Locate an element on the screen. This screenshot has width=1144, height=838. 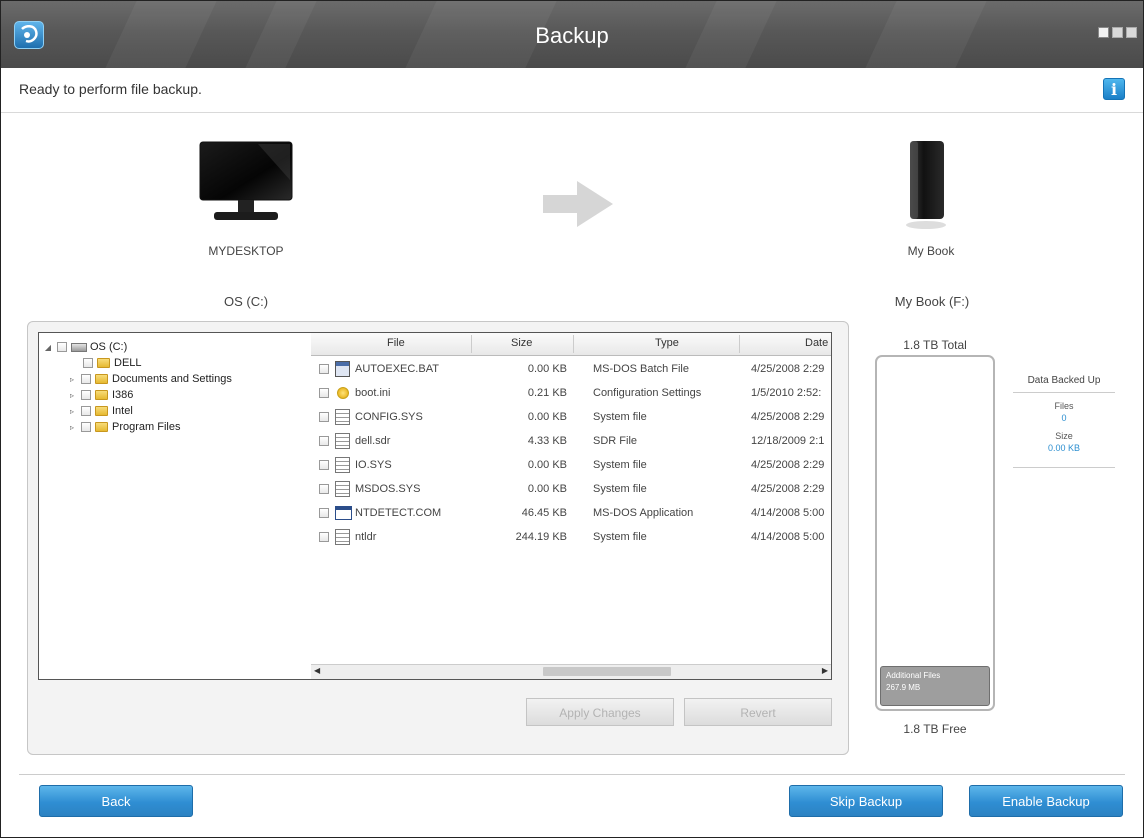
settings-file-icon is located at coordinates (343, 393).